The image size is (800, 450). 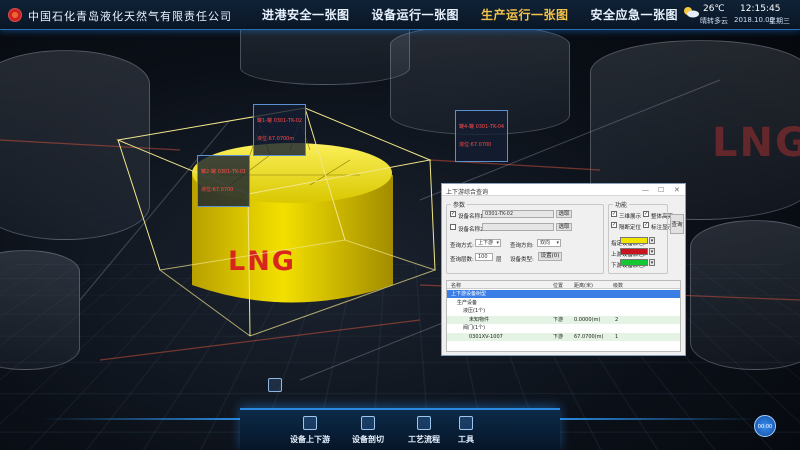 I want to click on query-mode-label: 查询方式:, so click(x=462, y=246).